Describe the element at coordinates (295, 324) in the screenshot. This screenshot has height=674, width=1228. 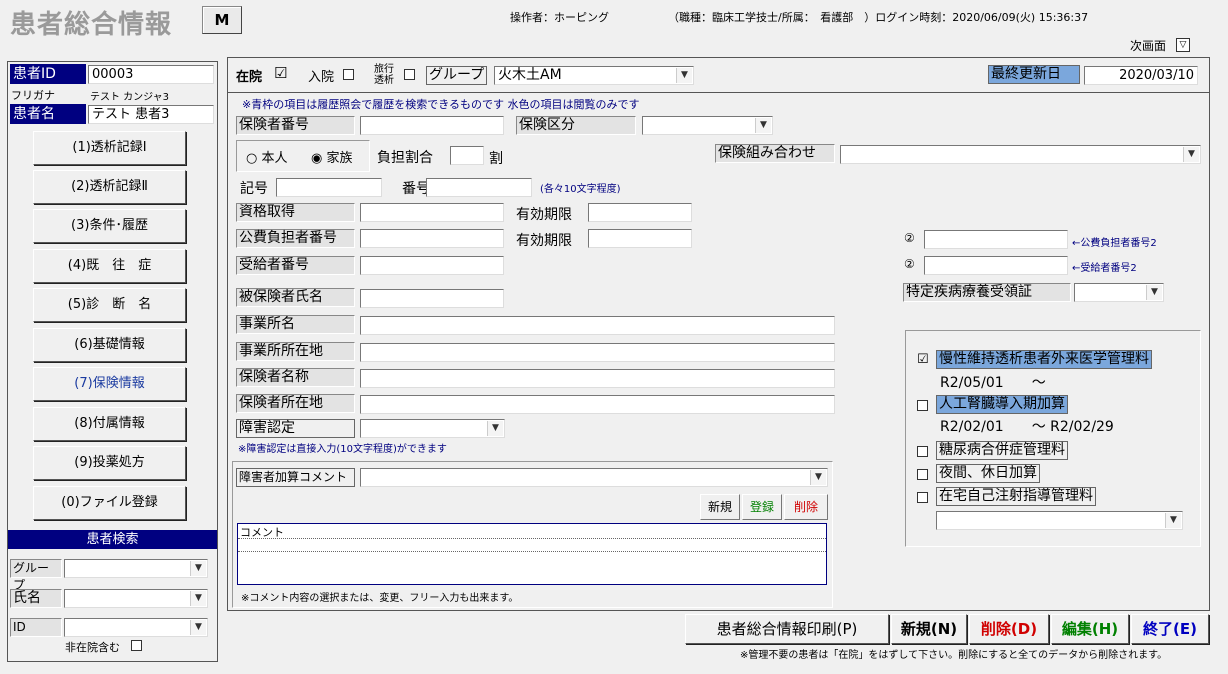
I see `jigyosho-label: 事業所名` at that location.